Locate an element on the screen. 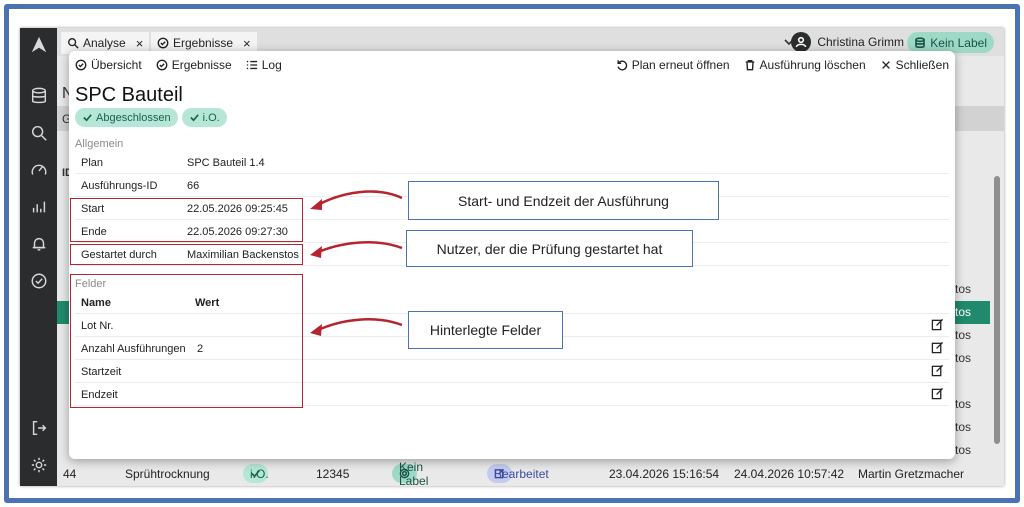  dialog-tabs: Übersicht Ergebnisse Log is located at coordinates (178, 65).